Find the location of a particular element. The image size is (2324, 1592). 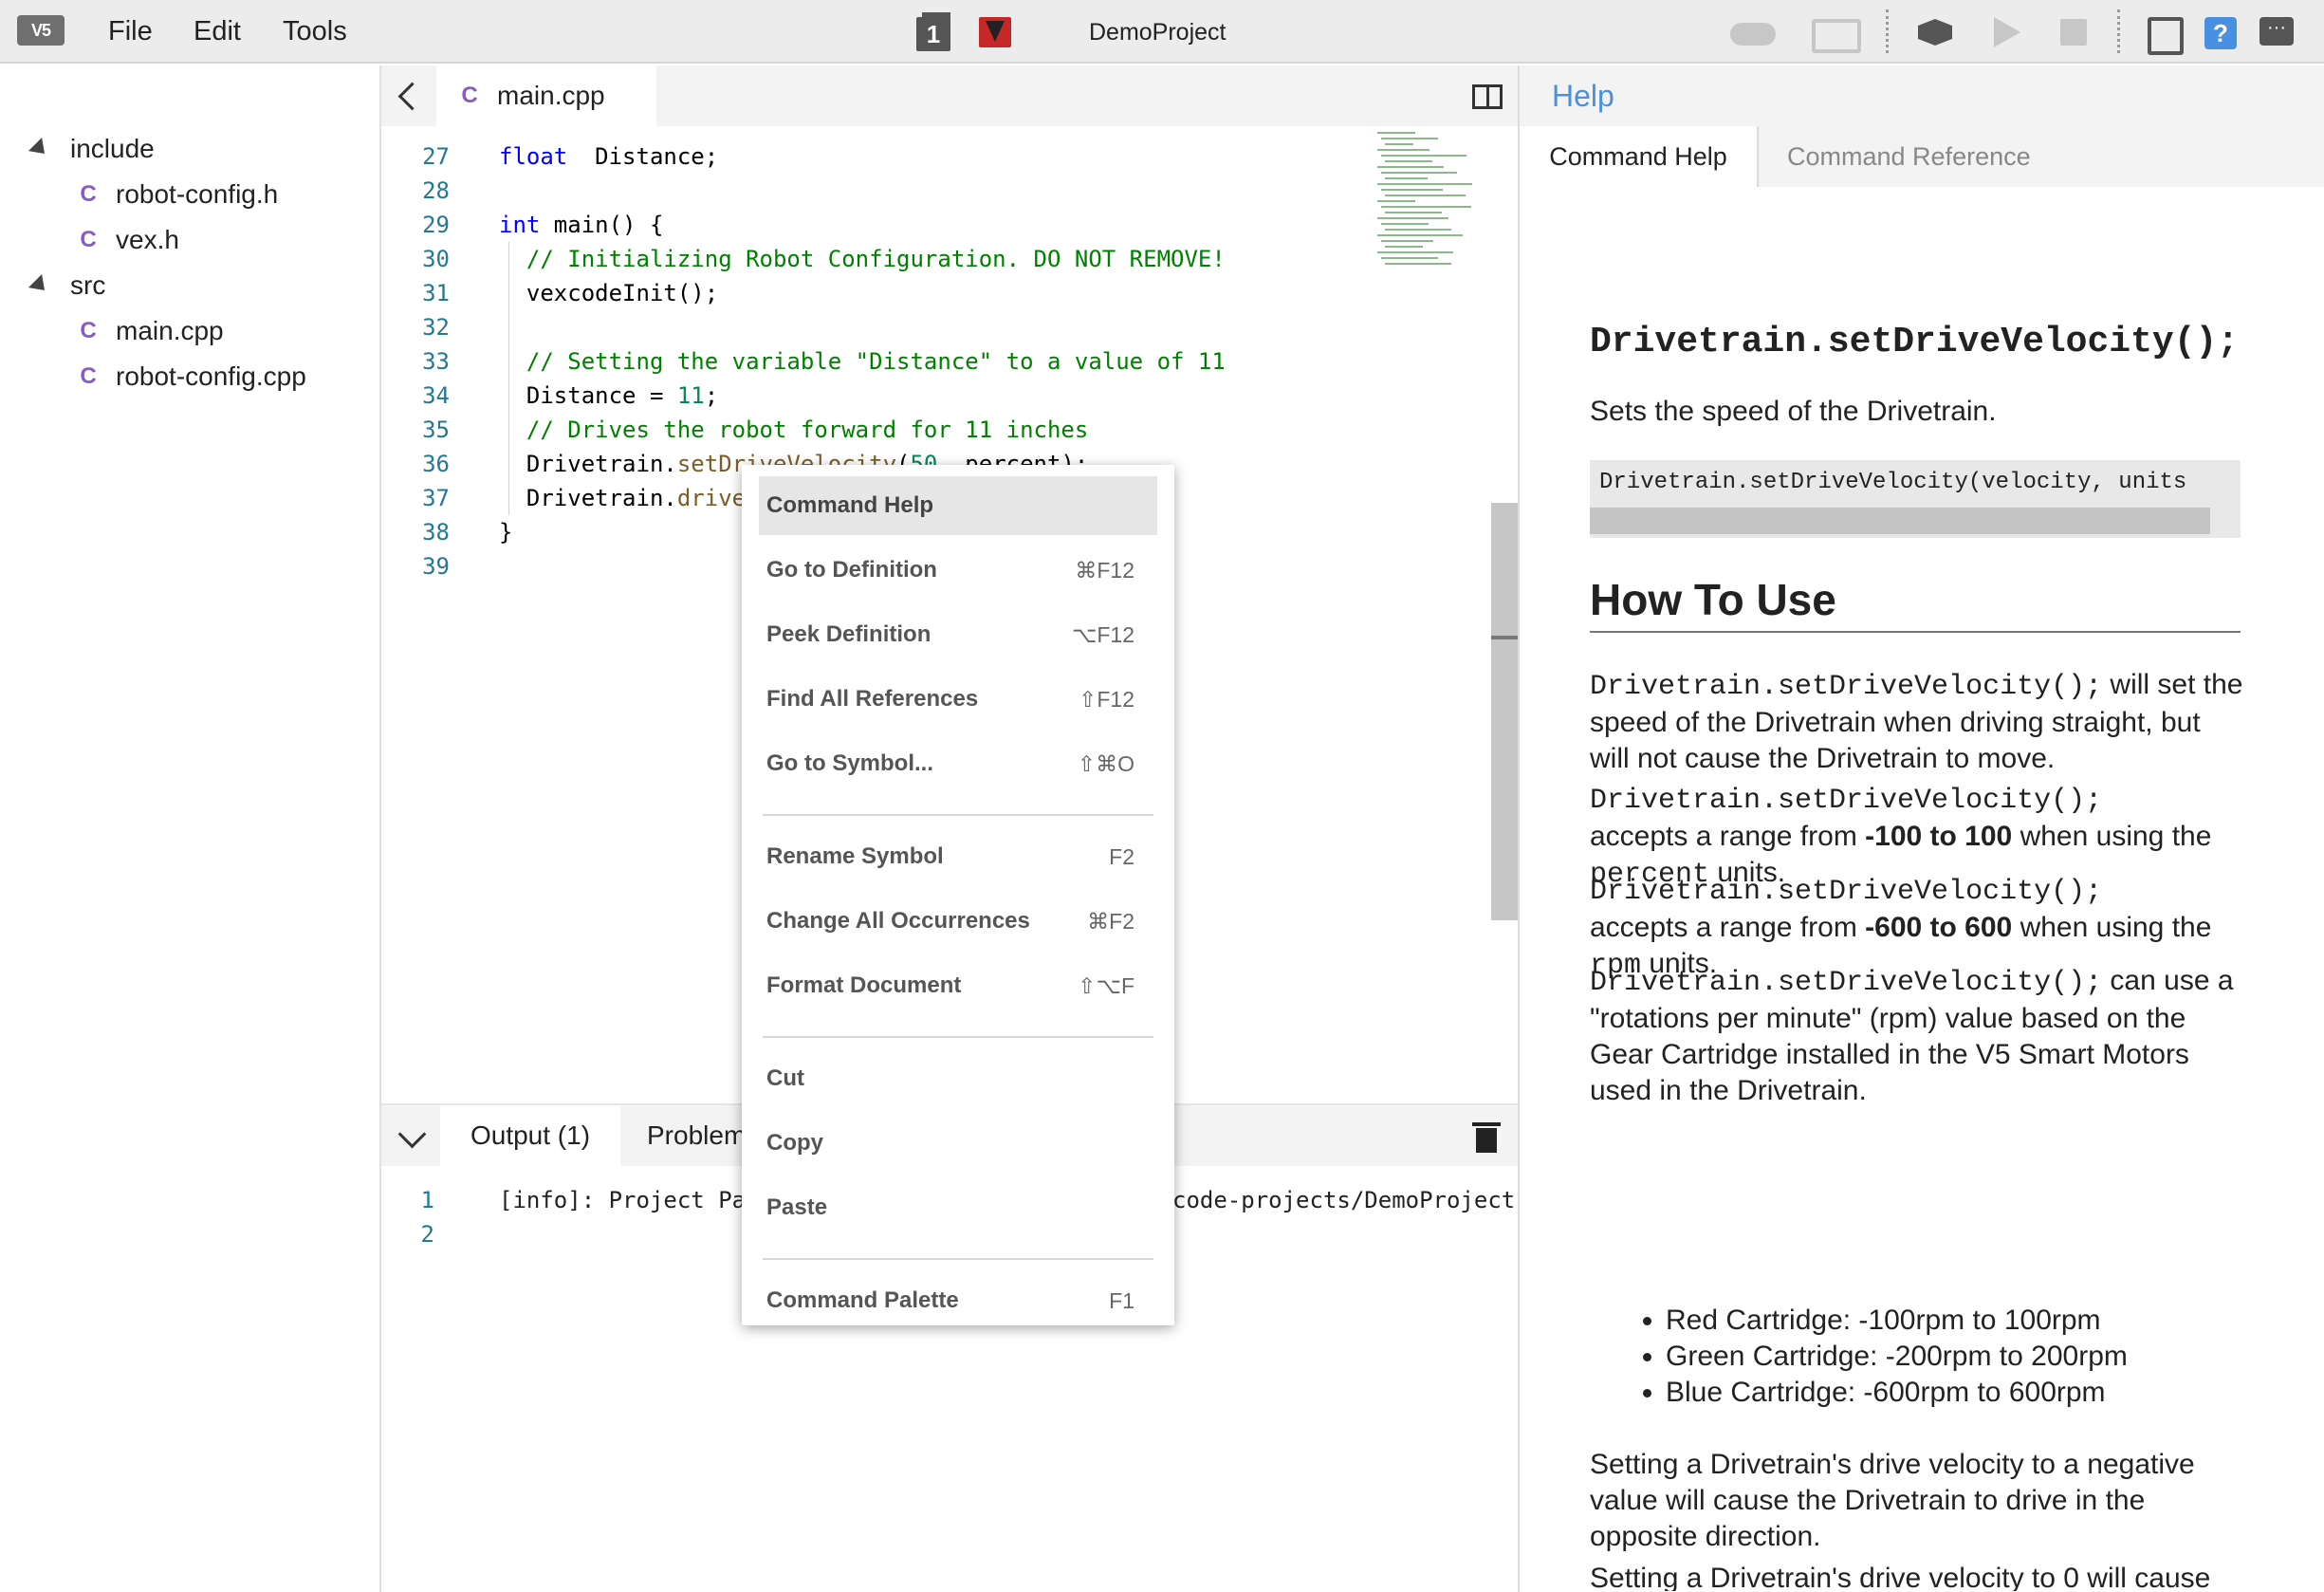

tree-item-label: main.cpp is located at coordinates (170, 330).